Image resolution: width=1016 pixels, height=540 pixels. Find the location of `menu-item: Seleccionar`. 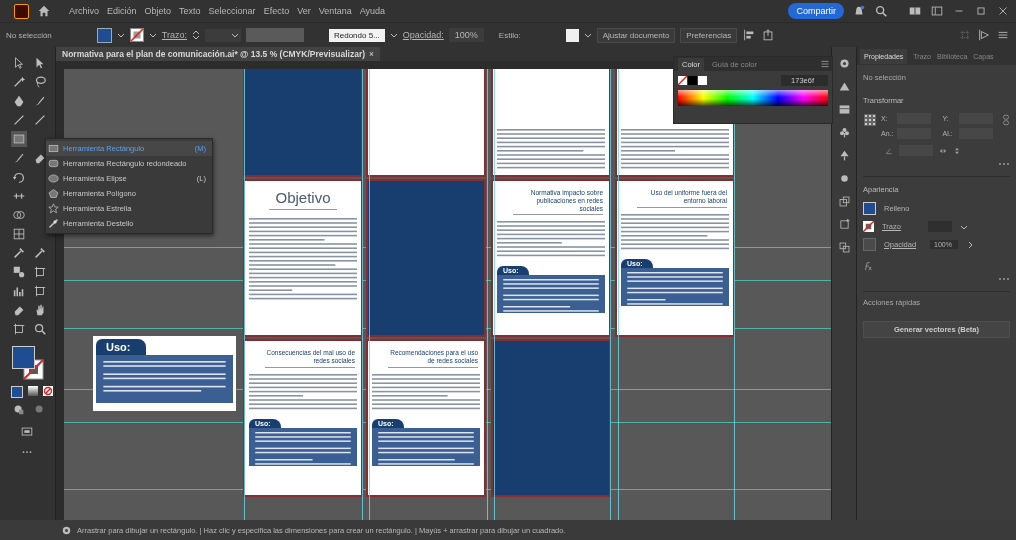

menu-item: Seleccionar is located at coordinates (232, 11).